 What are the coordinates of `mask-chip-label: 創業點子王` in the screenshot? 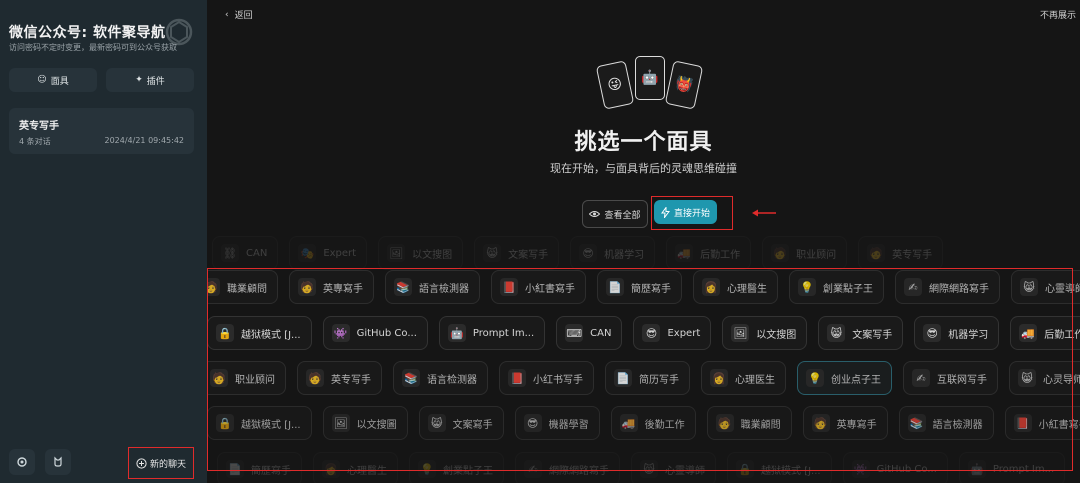 It's located at (468, 471).